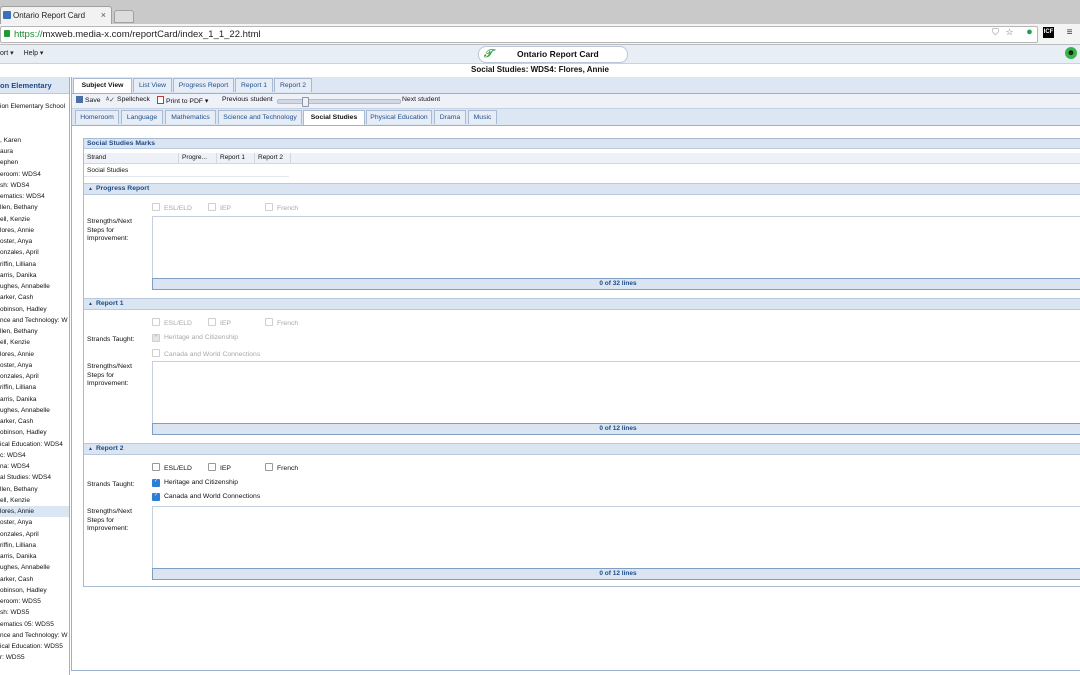  Describe the element at coordinates (254, 85) in the screenshot. I see `tab-report-1: Report 1` at that location.